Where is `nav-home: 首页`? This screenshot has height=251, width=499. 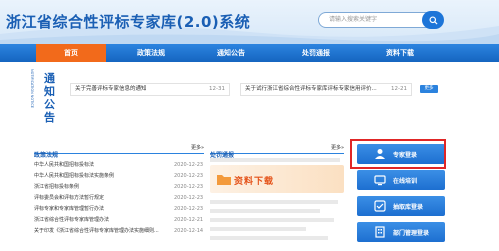
nav-home: 首页 is located at coordinates (71, 53).